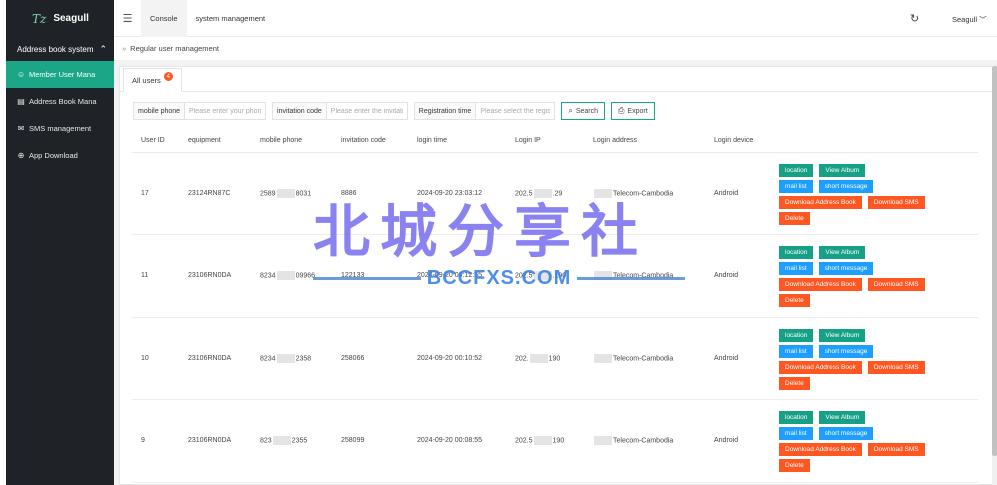 The width and height of the screenshot is (997, 485). Describe the element at coordinates (965, 19) in the screenshot. I see `user-name: Seagull` at that location.